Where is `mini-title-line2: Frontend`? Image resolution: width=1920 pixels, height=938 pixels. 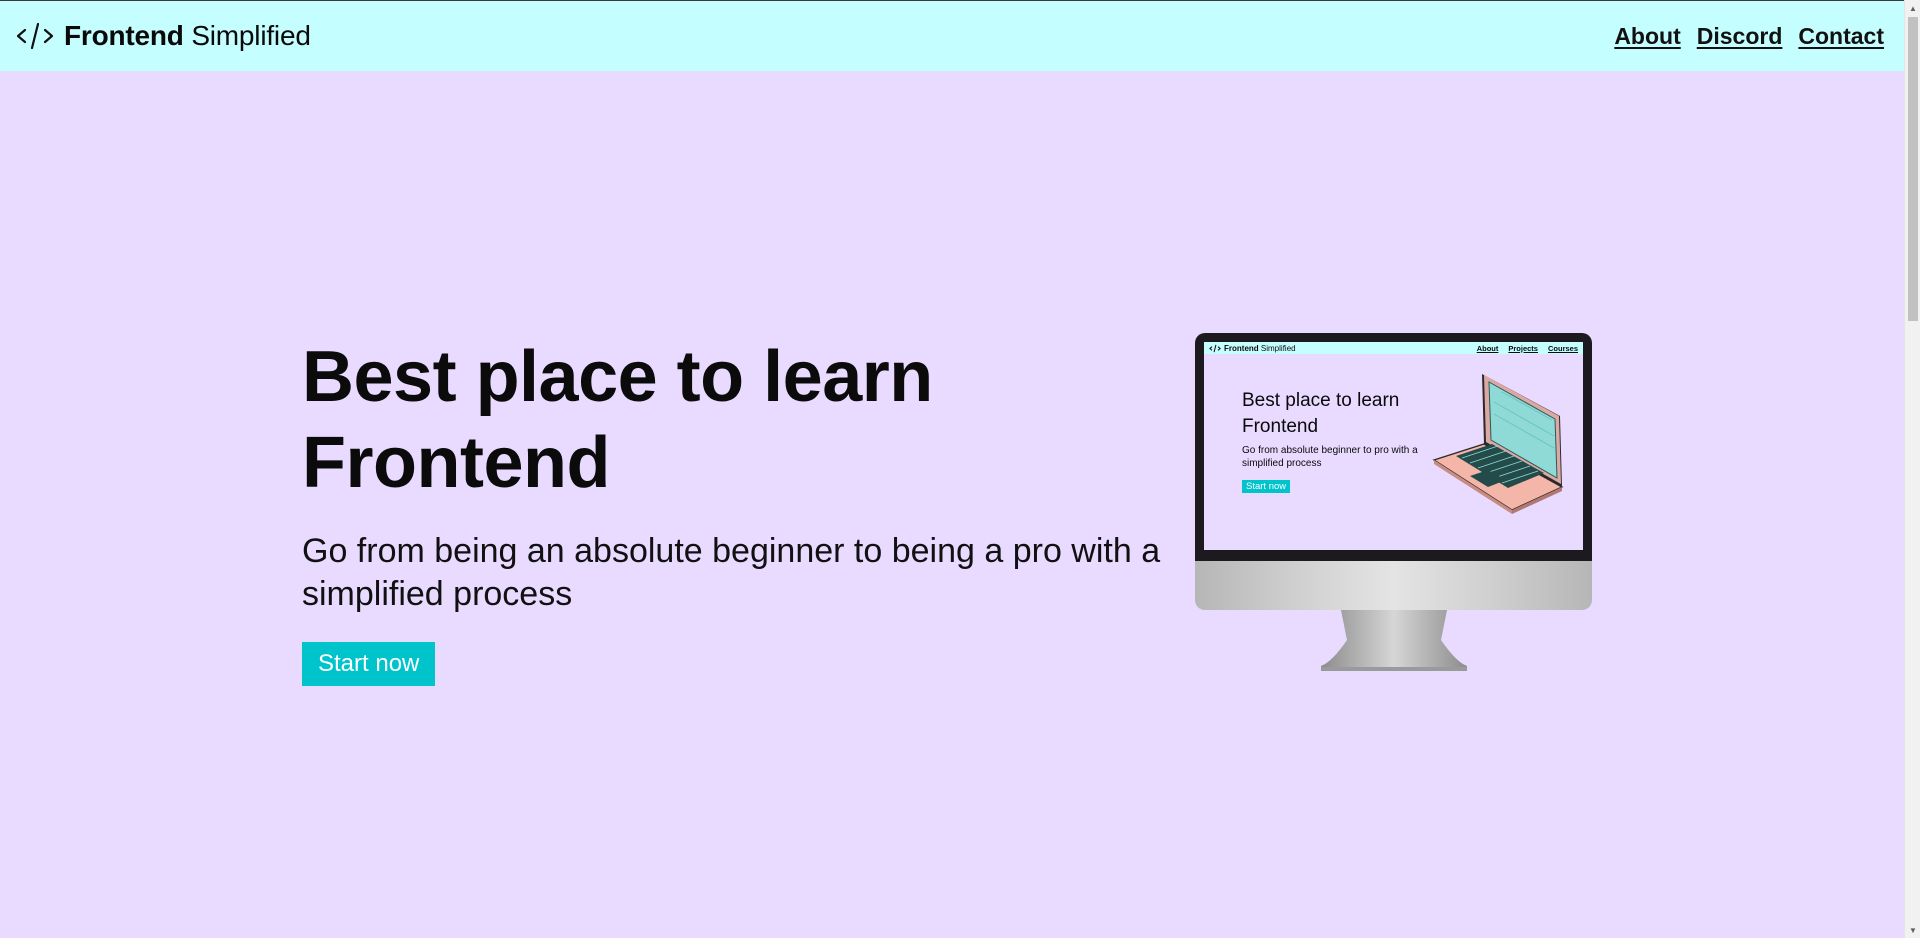
mini-title-line2: Frontend is located at coordinates (1280, 426).